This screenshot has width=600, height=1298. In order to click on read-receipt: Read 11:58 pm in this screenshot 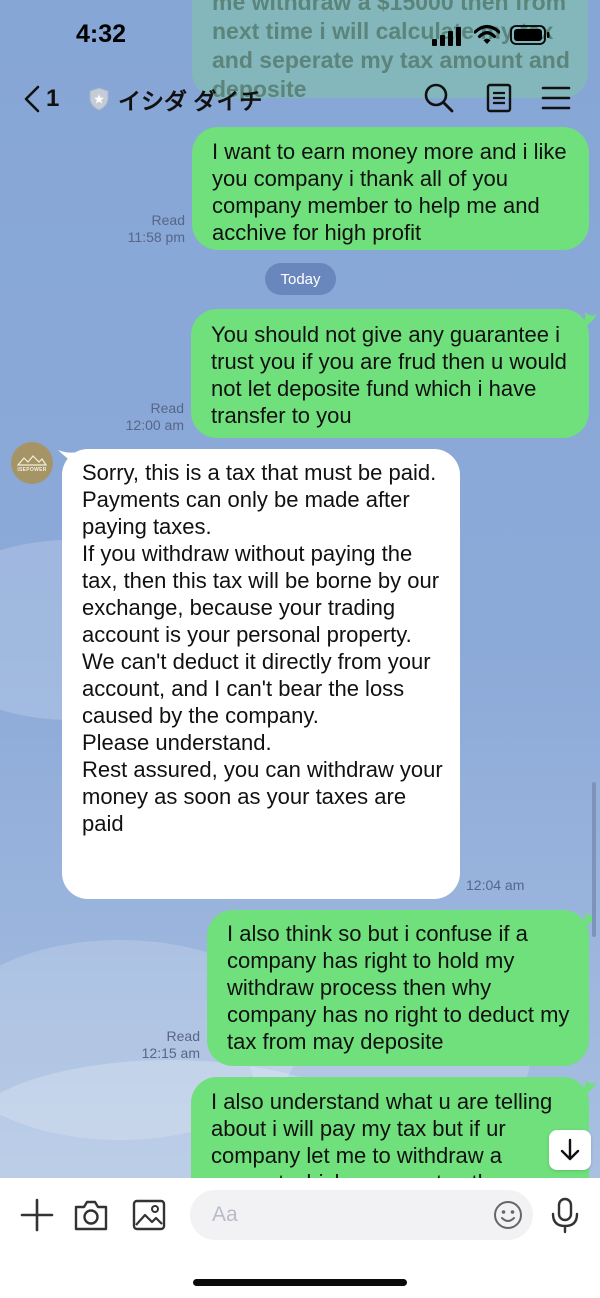, I will do `click(156, 228)`.